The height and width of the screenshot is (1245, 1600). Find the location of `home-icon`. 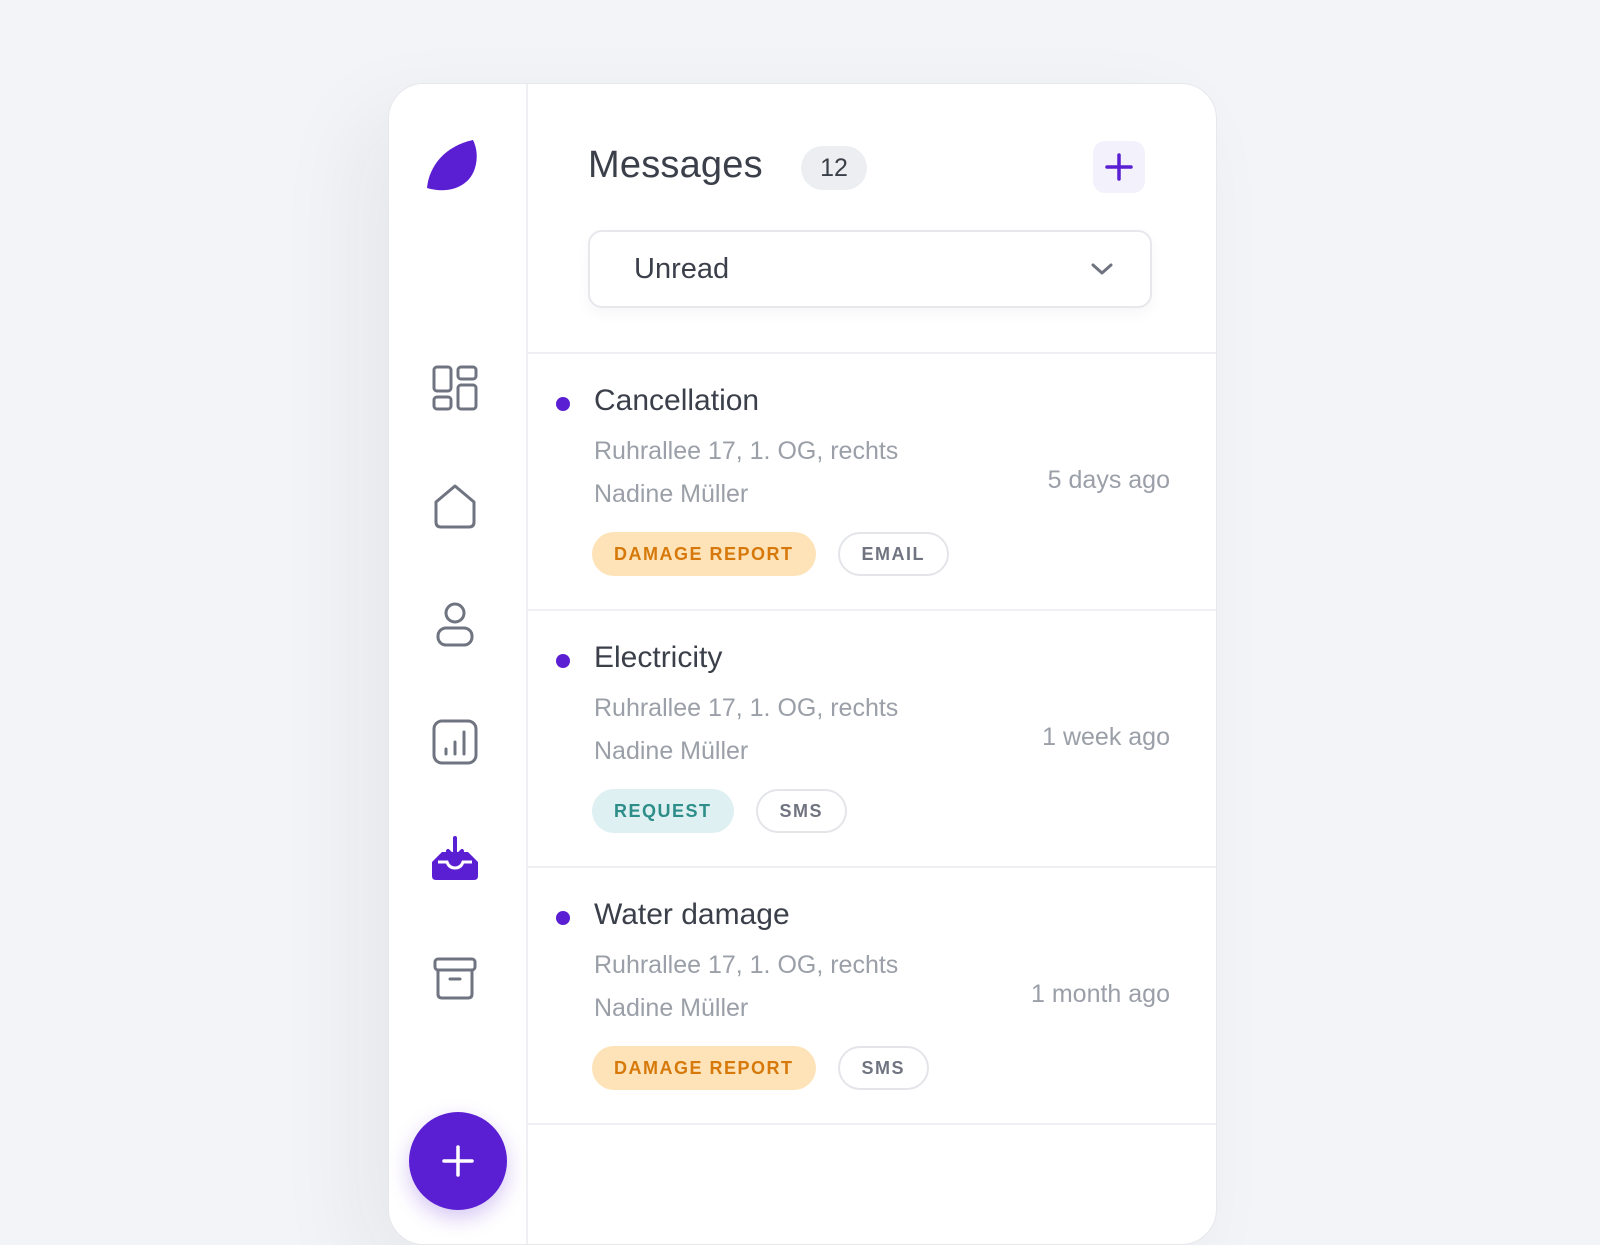

home-icon is located at coordinates (455, 506).